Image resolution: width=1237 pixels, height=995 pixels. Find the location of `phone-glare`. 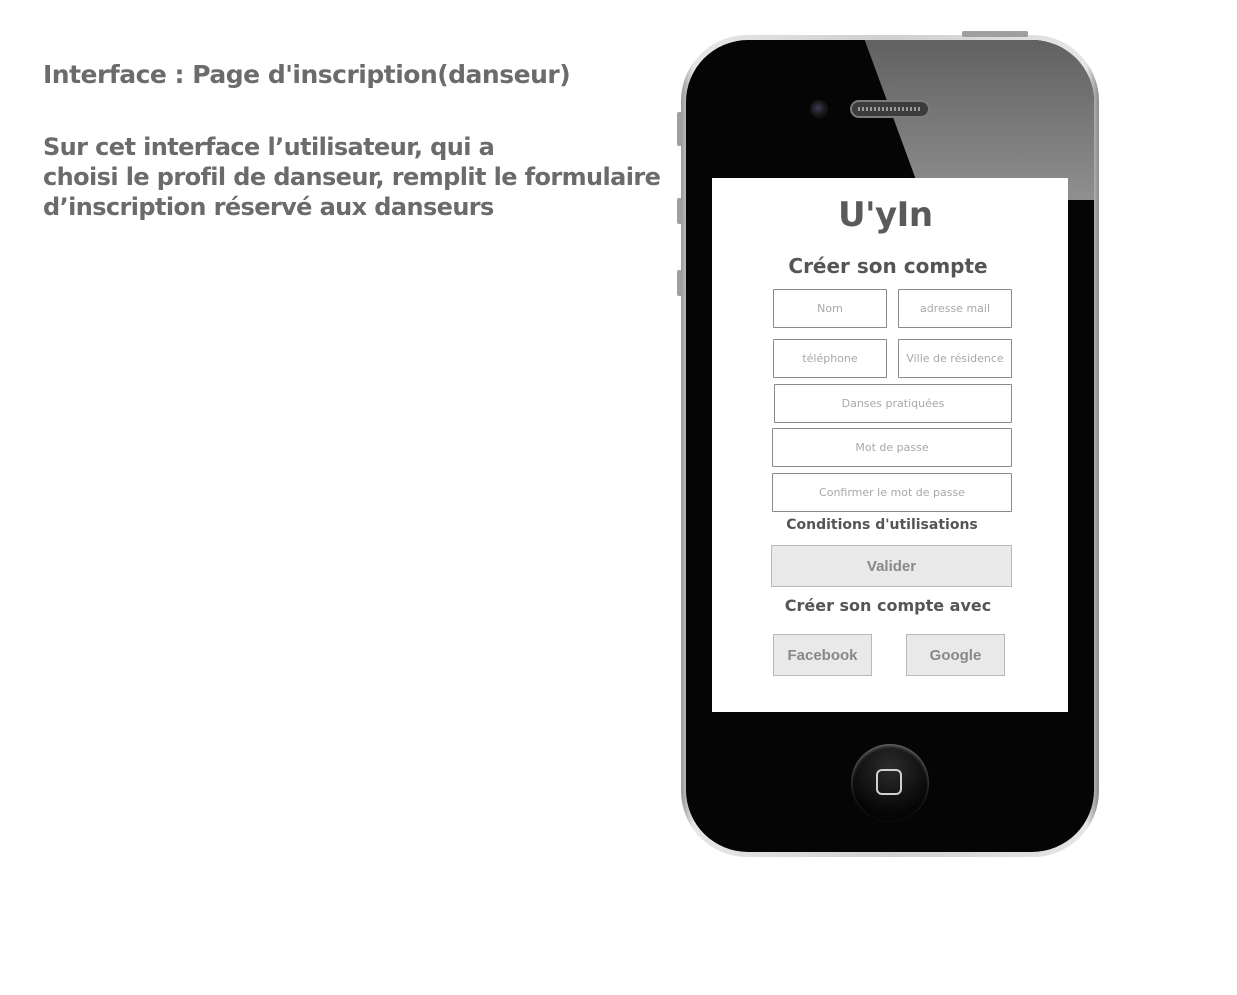

phone-glare is located at coordinates (977, 120).